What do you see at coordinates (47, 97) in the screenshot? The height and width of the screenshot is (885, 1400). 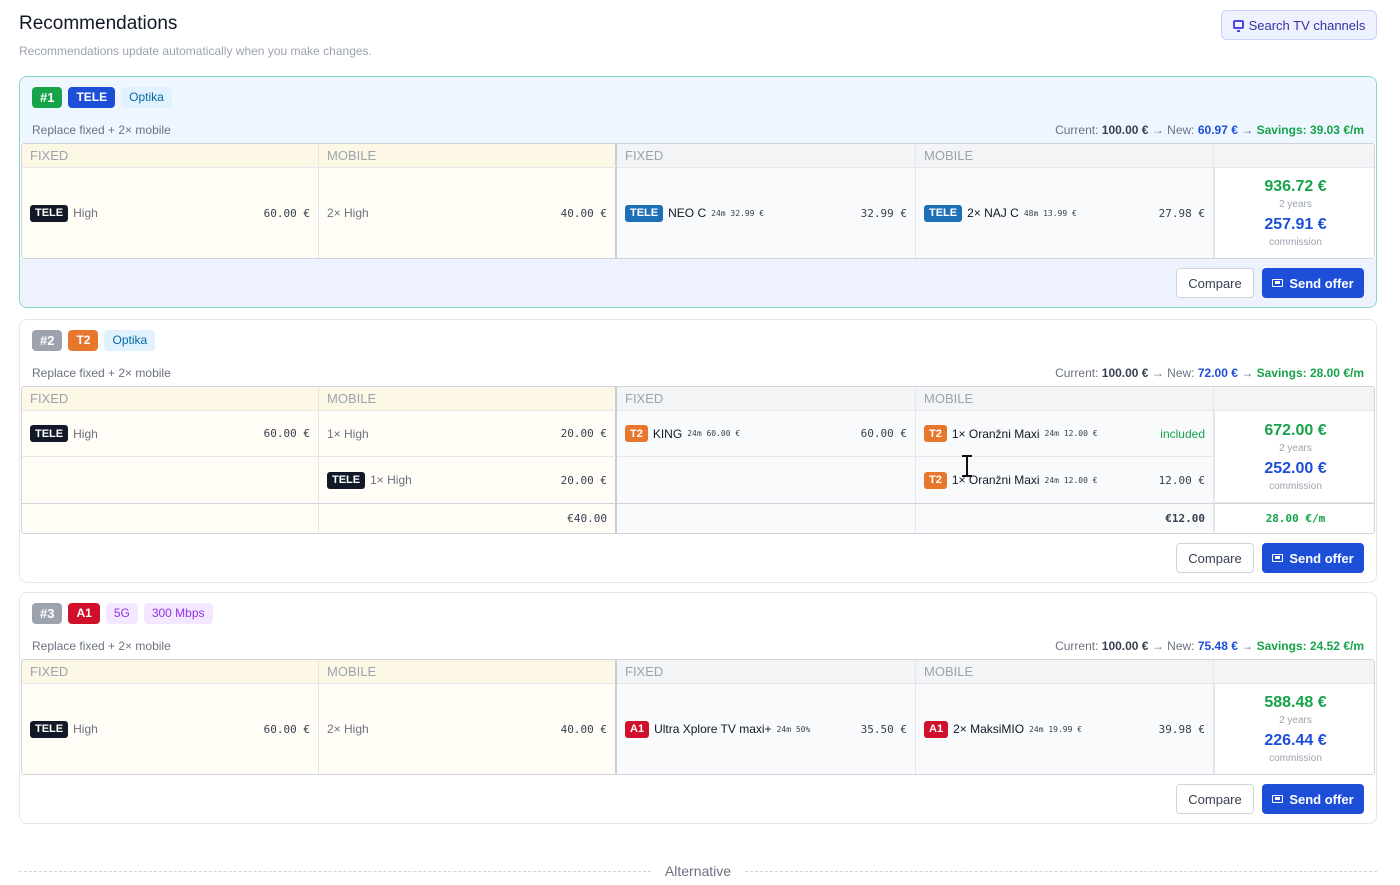 I see `rank-badge: #1` at bounding box center [47, 97].